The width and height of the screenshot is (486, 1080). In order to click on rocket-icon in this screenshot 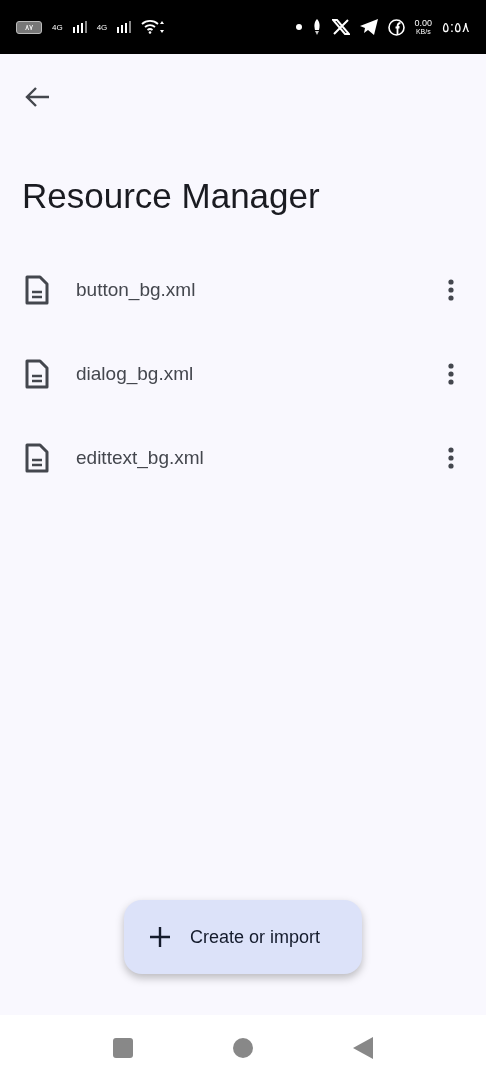, I will do `click(316, 27)`.